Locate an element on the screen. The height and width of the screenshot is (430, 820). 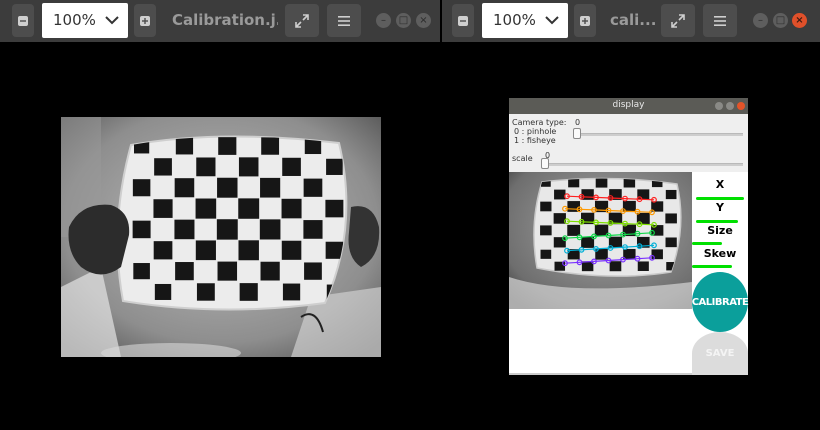
x-progress-bar is located at coordinates (720, 198).